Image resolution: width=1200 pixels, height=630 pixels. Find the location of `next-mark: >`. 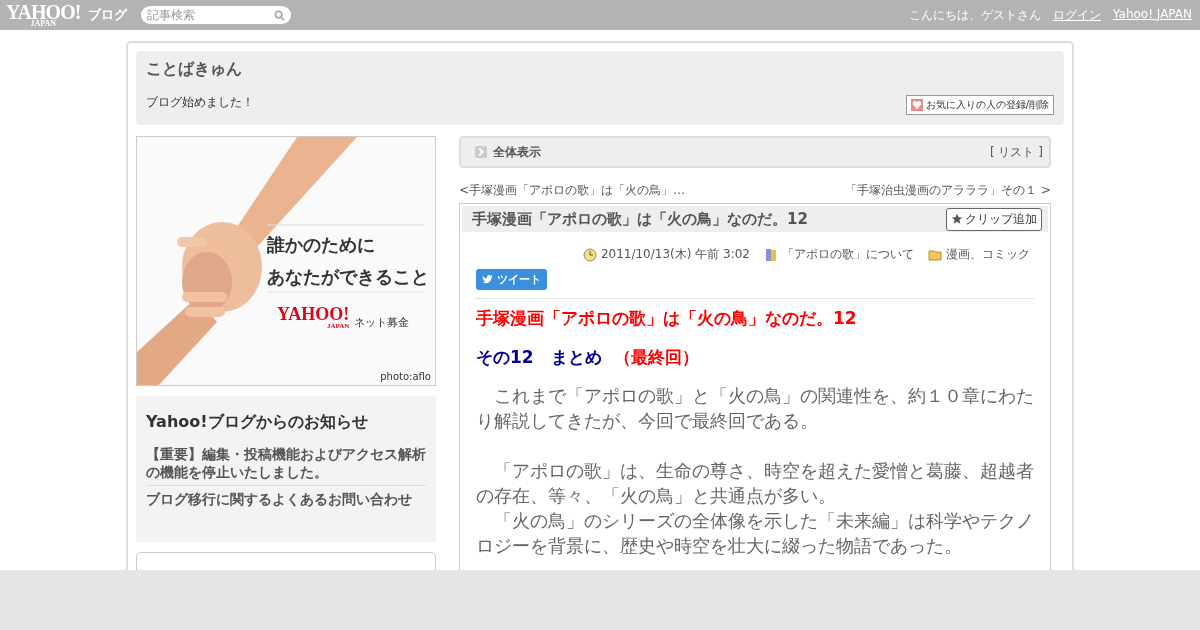

next-mark: > is located at coordinates (1045, 190).